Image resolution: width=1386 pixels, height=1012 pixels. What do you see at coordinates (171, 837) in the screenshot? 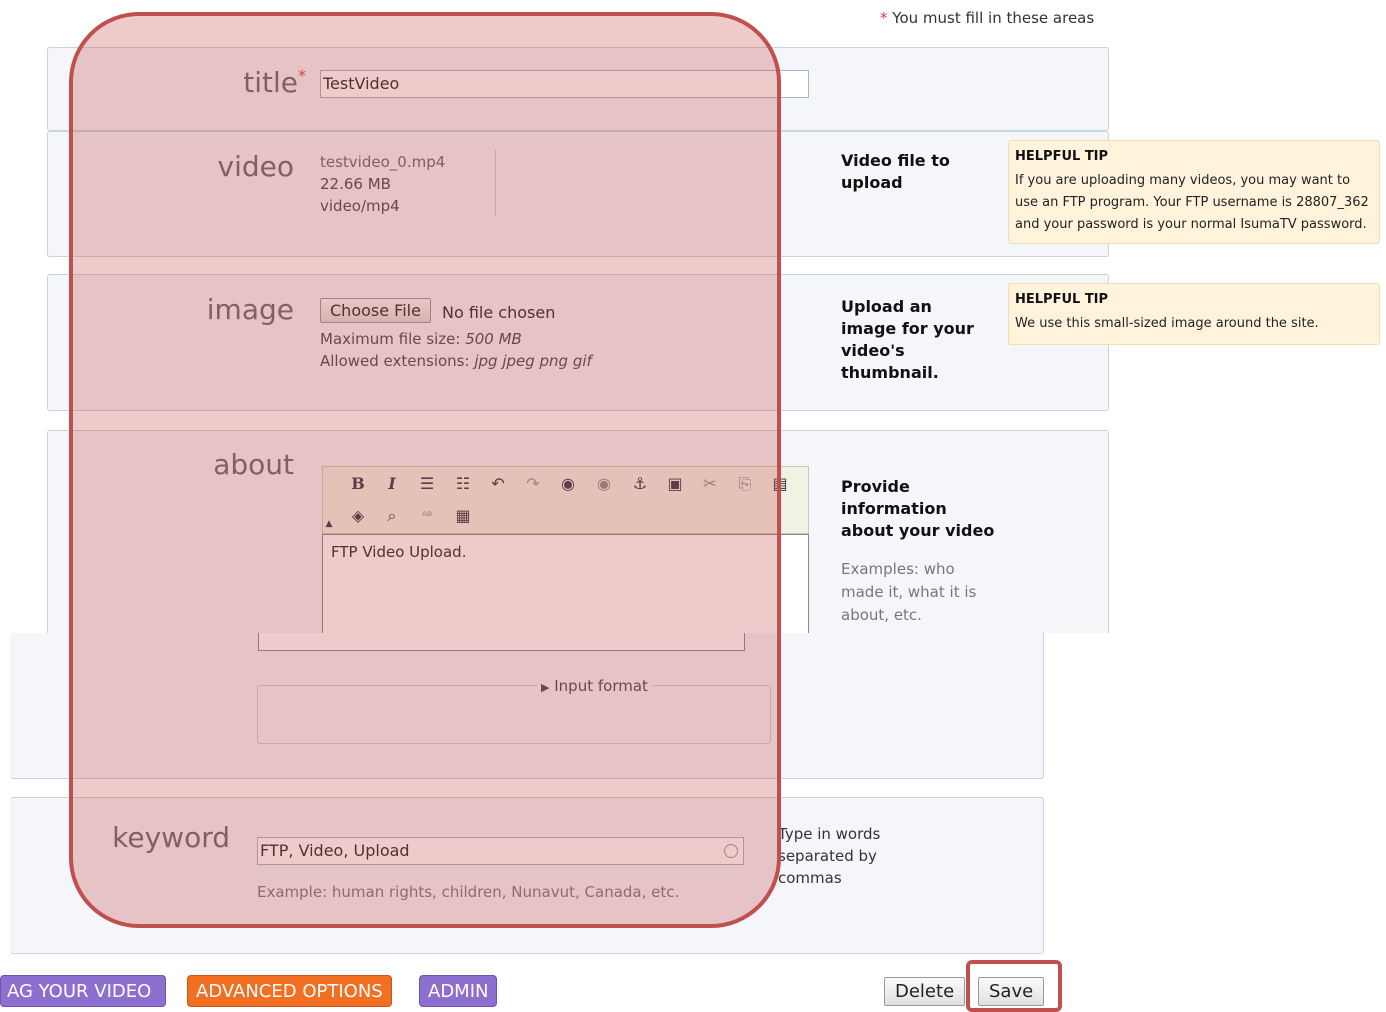
I see `keyword-label: keyword` at bounding box center [171, 837].